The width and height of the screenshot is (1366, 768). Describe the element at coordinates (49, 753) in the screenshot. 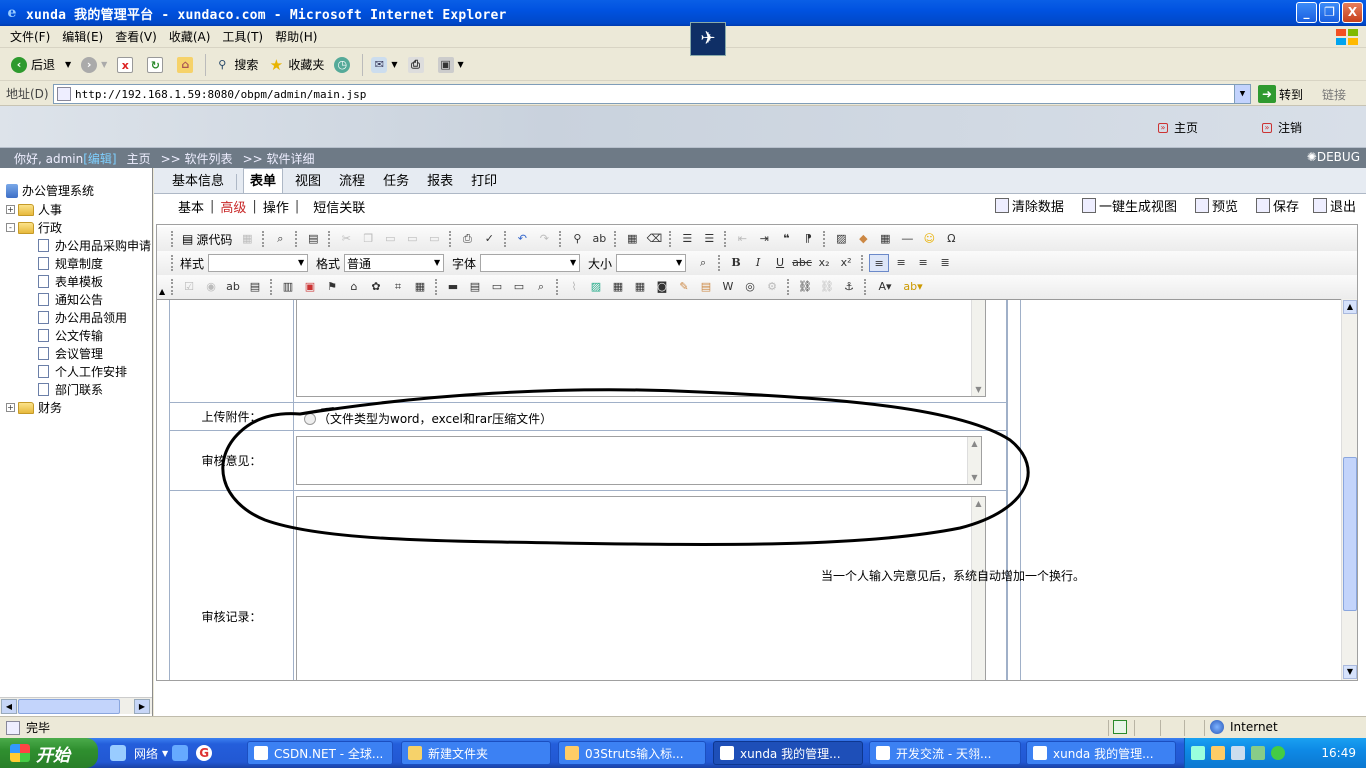

I see `start-button: 开始` at that location.